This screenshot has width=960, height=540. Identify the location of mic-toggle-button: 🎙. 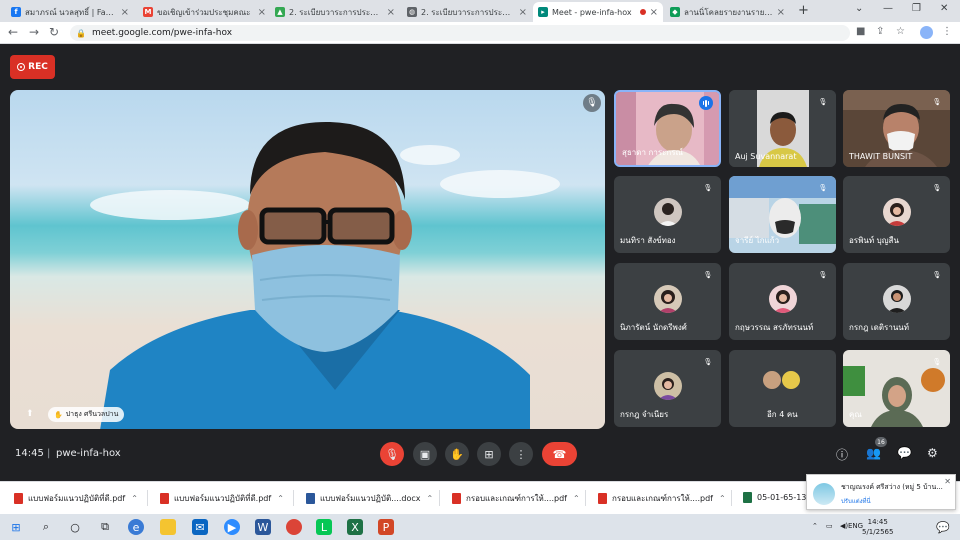
(392, 454).